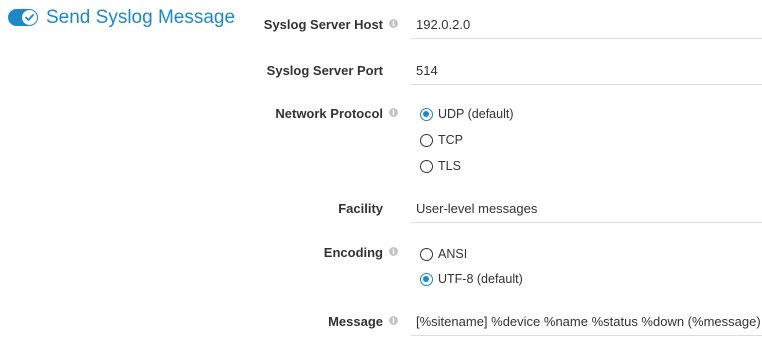 Image resolution: width=762 pixels, height=347 pixels. I want to click on protocol-radio-tcp: TCP, so click(441, 140).